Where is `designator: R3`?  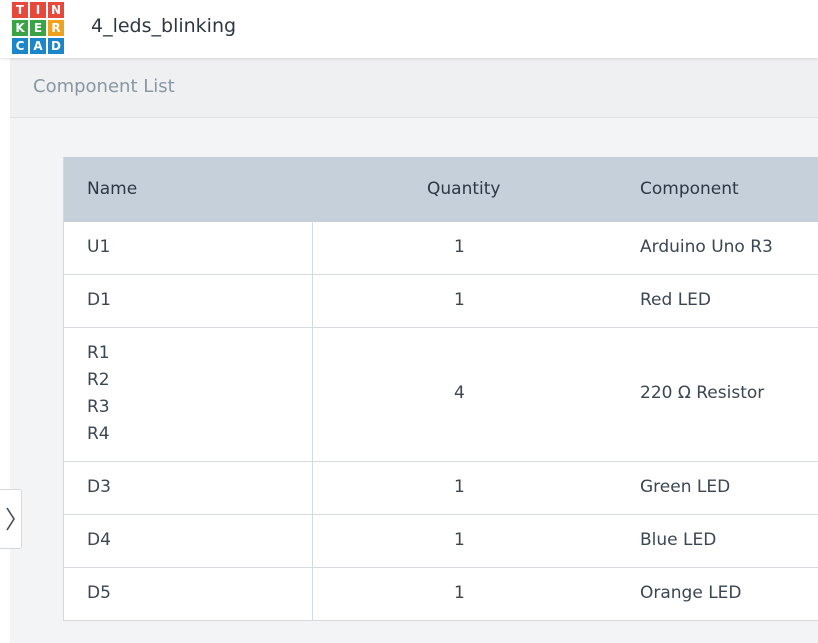
designator: R3 is located at coordinates (98, 407).